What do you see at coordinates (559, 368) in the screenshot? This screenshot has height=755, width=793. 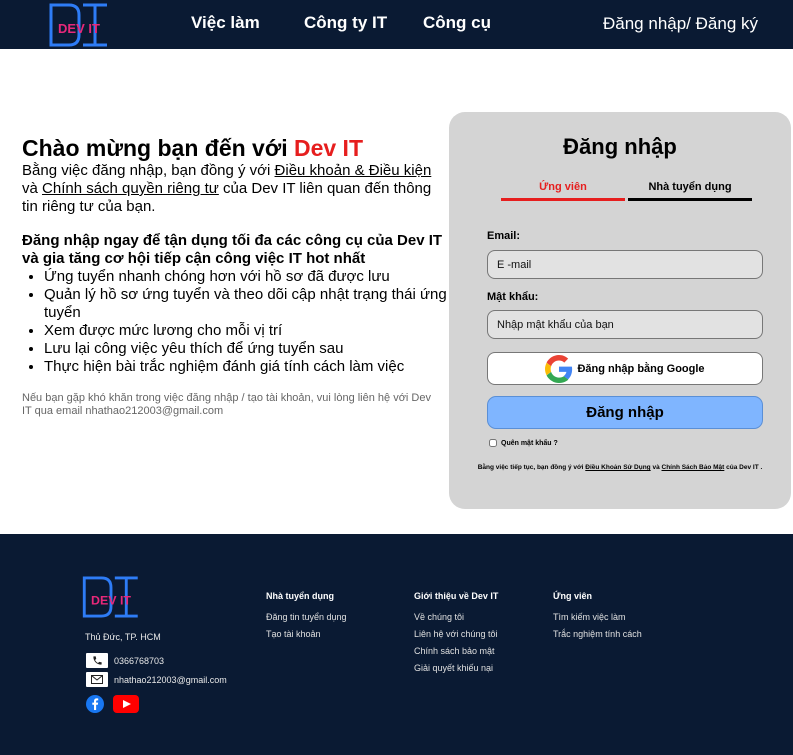 I see `google-icon` at bounding box center [559, 368].